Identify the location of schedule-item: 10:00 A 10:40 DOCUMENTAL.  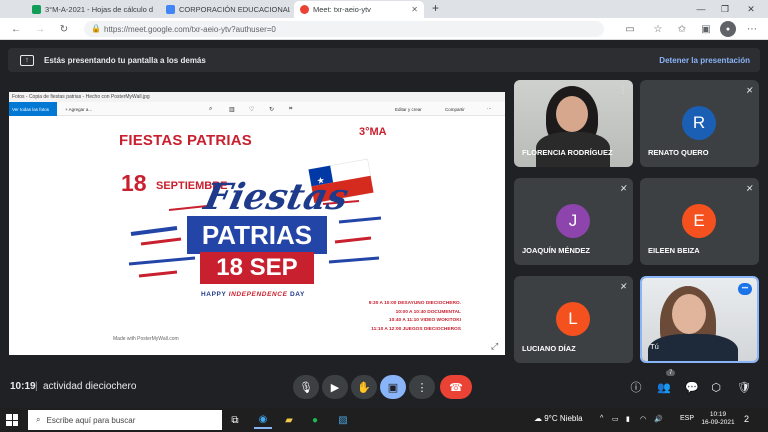
(428, 312).